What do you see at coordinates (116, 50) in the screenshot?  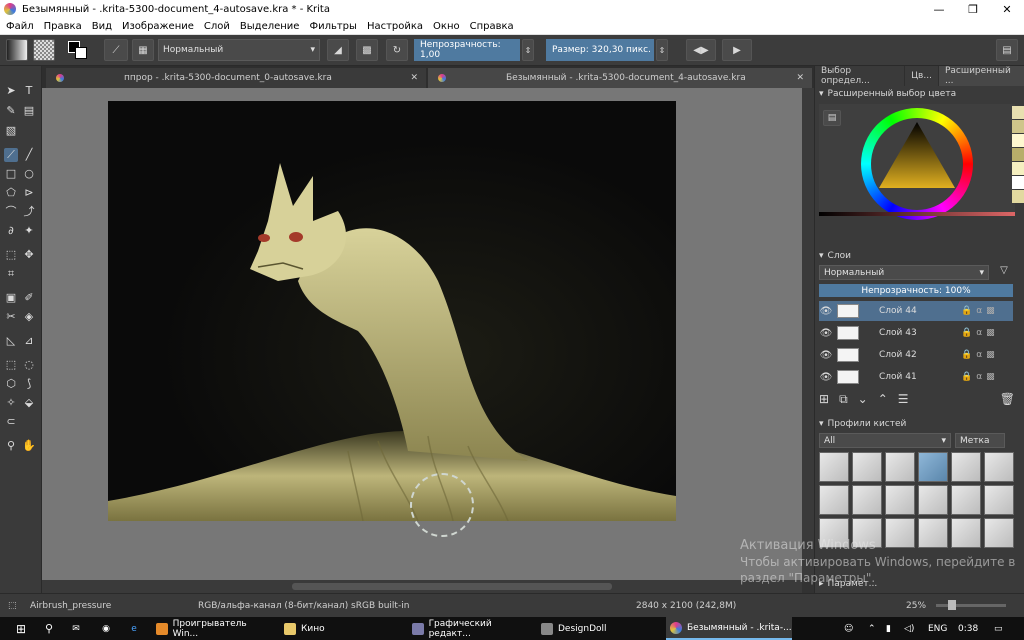 I see `brush-preset-button: ⟋` at bounding box center [116, 50].